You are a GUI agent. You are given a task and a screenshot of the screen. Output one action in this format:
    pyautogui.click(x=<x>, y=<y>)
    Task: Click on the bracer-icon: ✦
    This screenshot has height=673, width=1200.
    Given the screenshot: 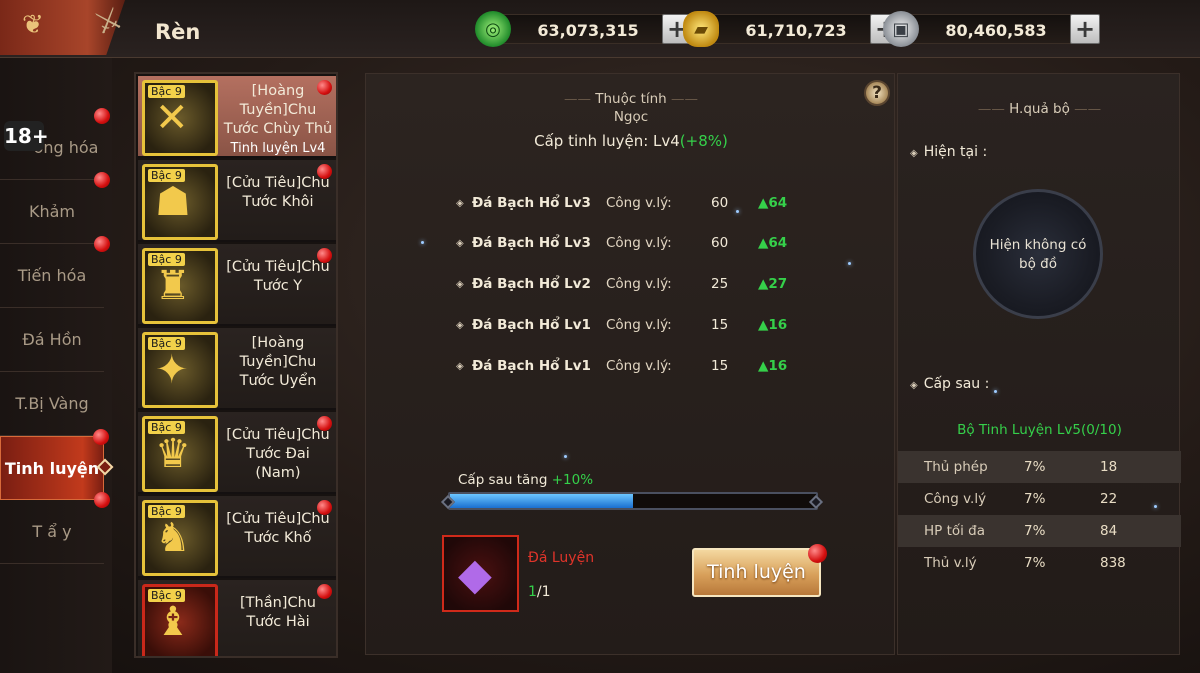 What is the action you would take?
    pyautogui.click(x=172, y=370)
    